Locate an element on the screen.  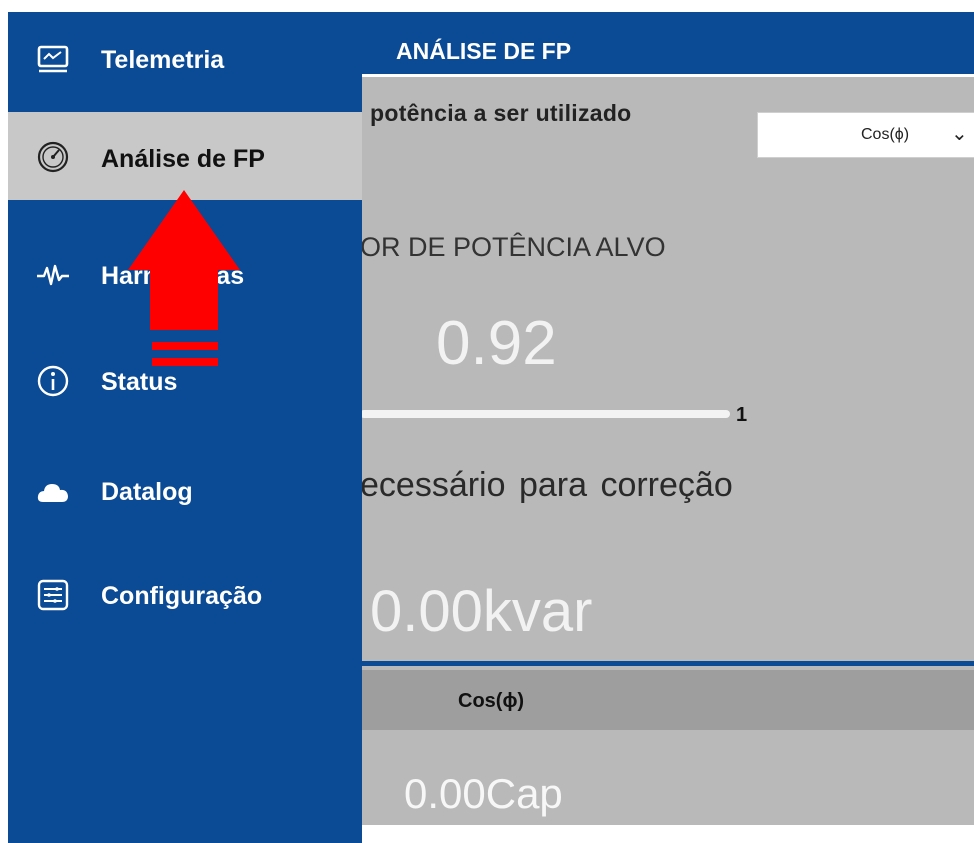
power-type-label: potência a ser utilizado is located at coordinates (501, 113).